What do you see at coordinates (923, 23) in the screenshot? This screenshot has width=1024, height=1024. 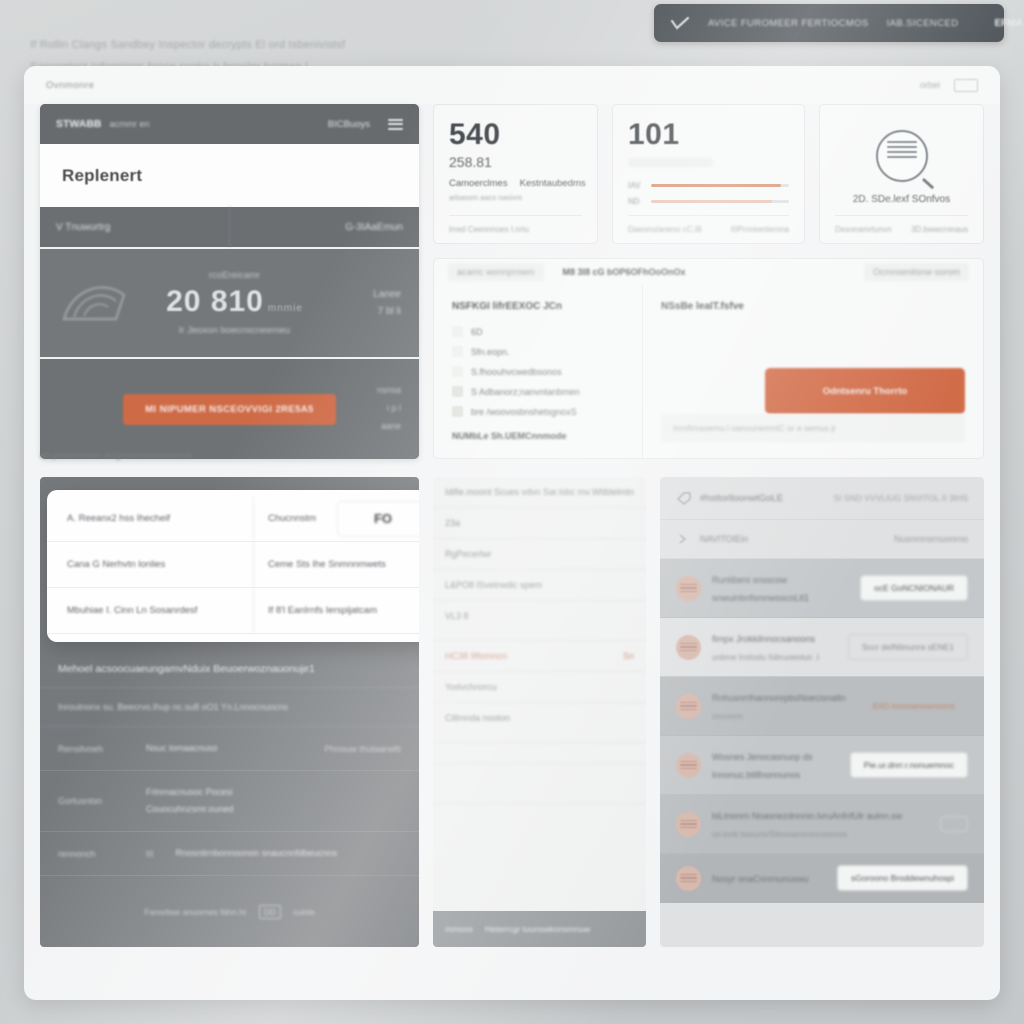 I see `nav-item-1: IAB.SICENCED` at bounding box center [923, 23].